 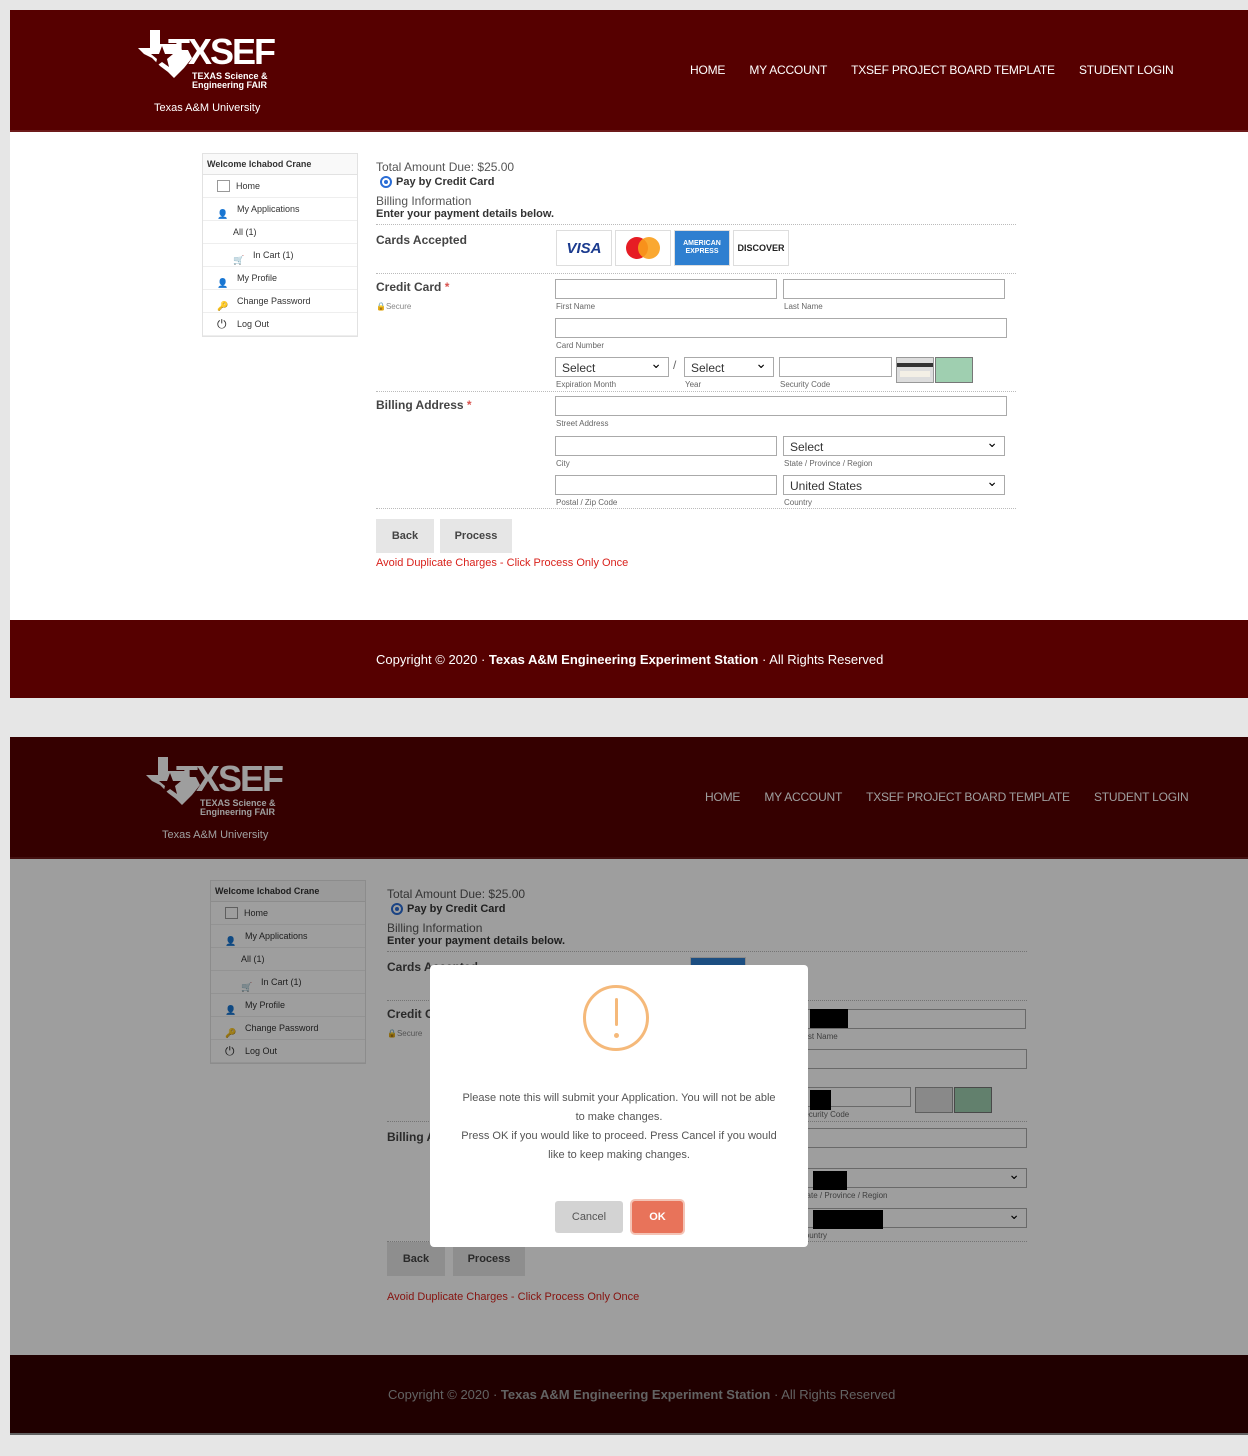 What do you see at coordinates (894, 484) in the screenshot?
I see `country-select: United States` at bounding box center [894, 484].